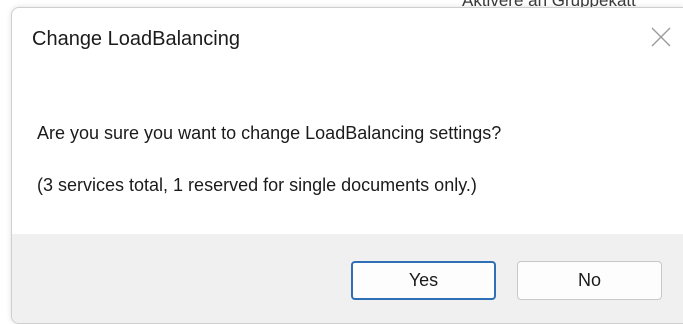  What do you see at coordinates (589, 280) in the screenshot?
I see `no-button: No` at bounding box center [589, 280].